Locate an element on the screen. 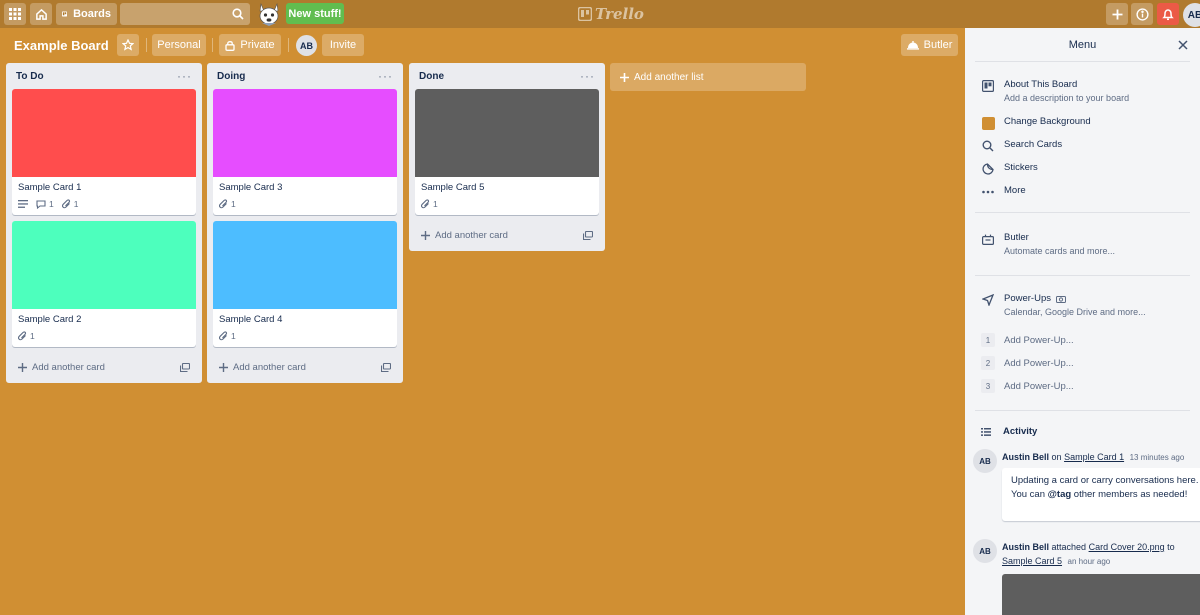 The width and height of the screenshot is (1200, 615). activity-verb: attached is located at coordinates (1069, 547).